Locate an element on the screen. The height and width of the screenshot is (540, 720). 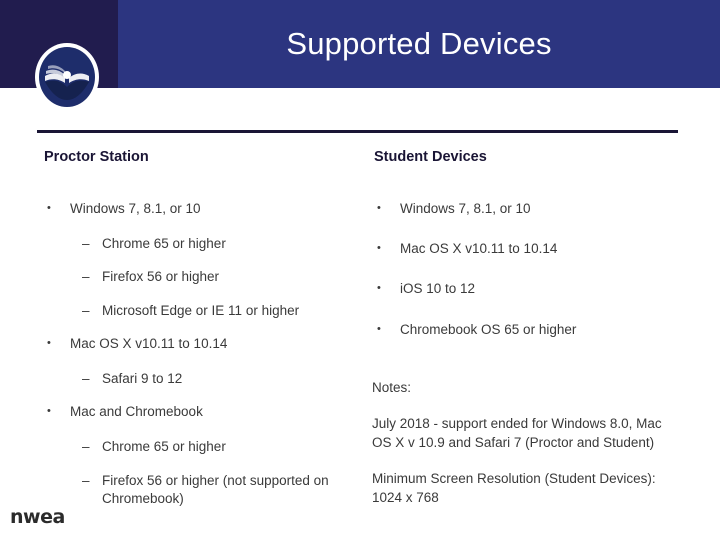
list-item-label: Safari 9 to 12 is located at coordinates (142, 379).